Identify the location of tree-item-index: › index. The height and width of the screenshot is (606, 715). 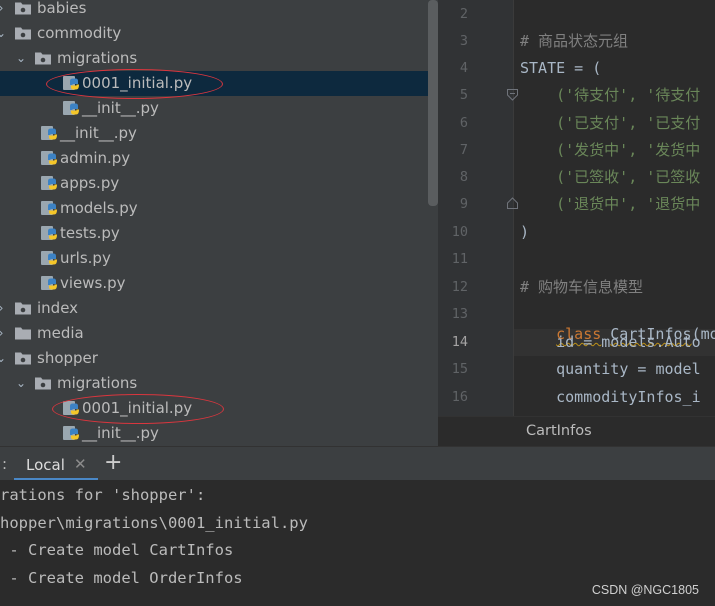
(214, 308).